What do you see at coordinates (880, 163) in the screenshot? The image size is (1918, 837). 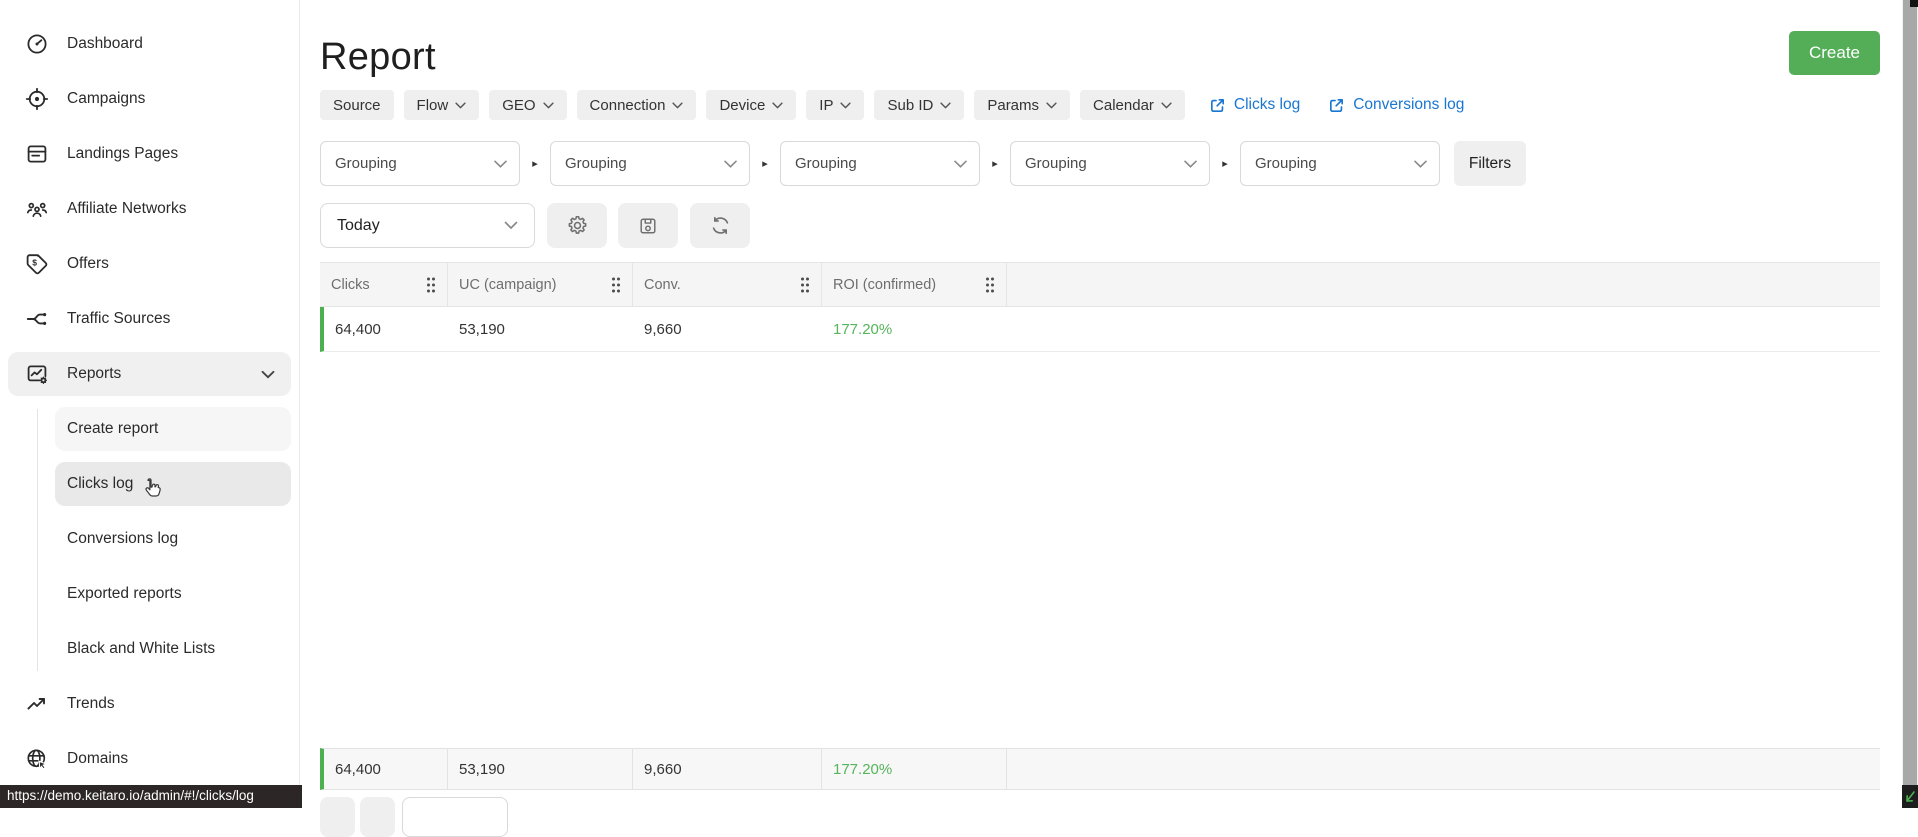 I see `grouping-select-3: Grouping` at bounding box center [880, 163].